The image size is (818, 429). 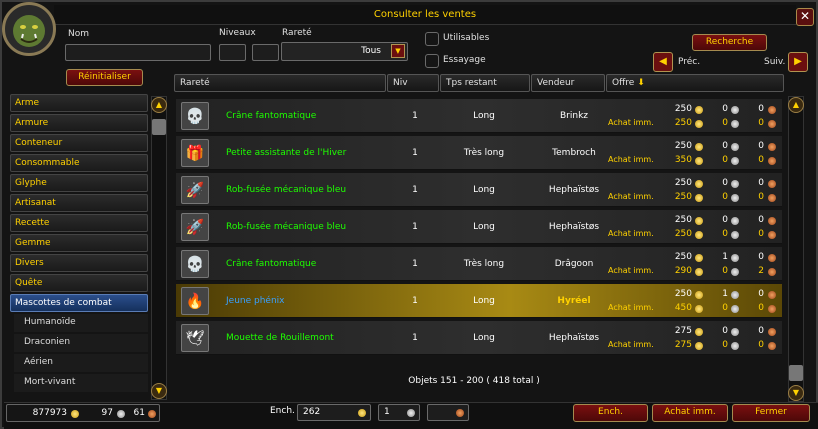 I want to click on buyout-amount: 450, so click(x=683, y=308).